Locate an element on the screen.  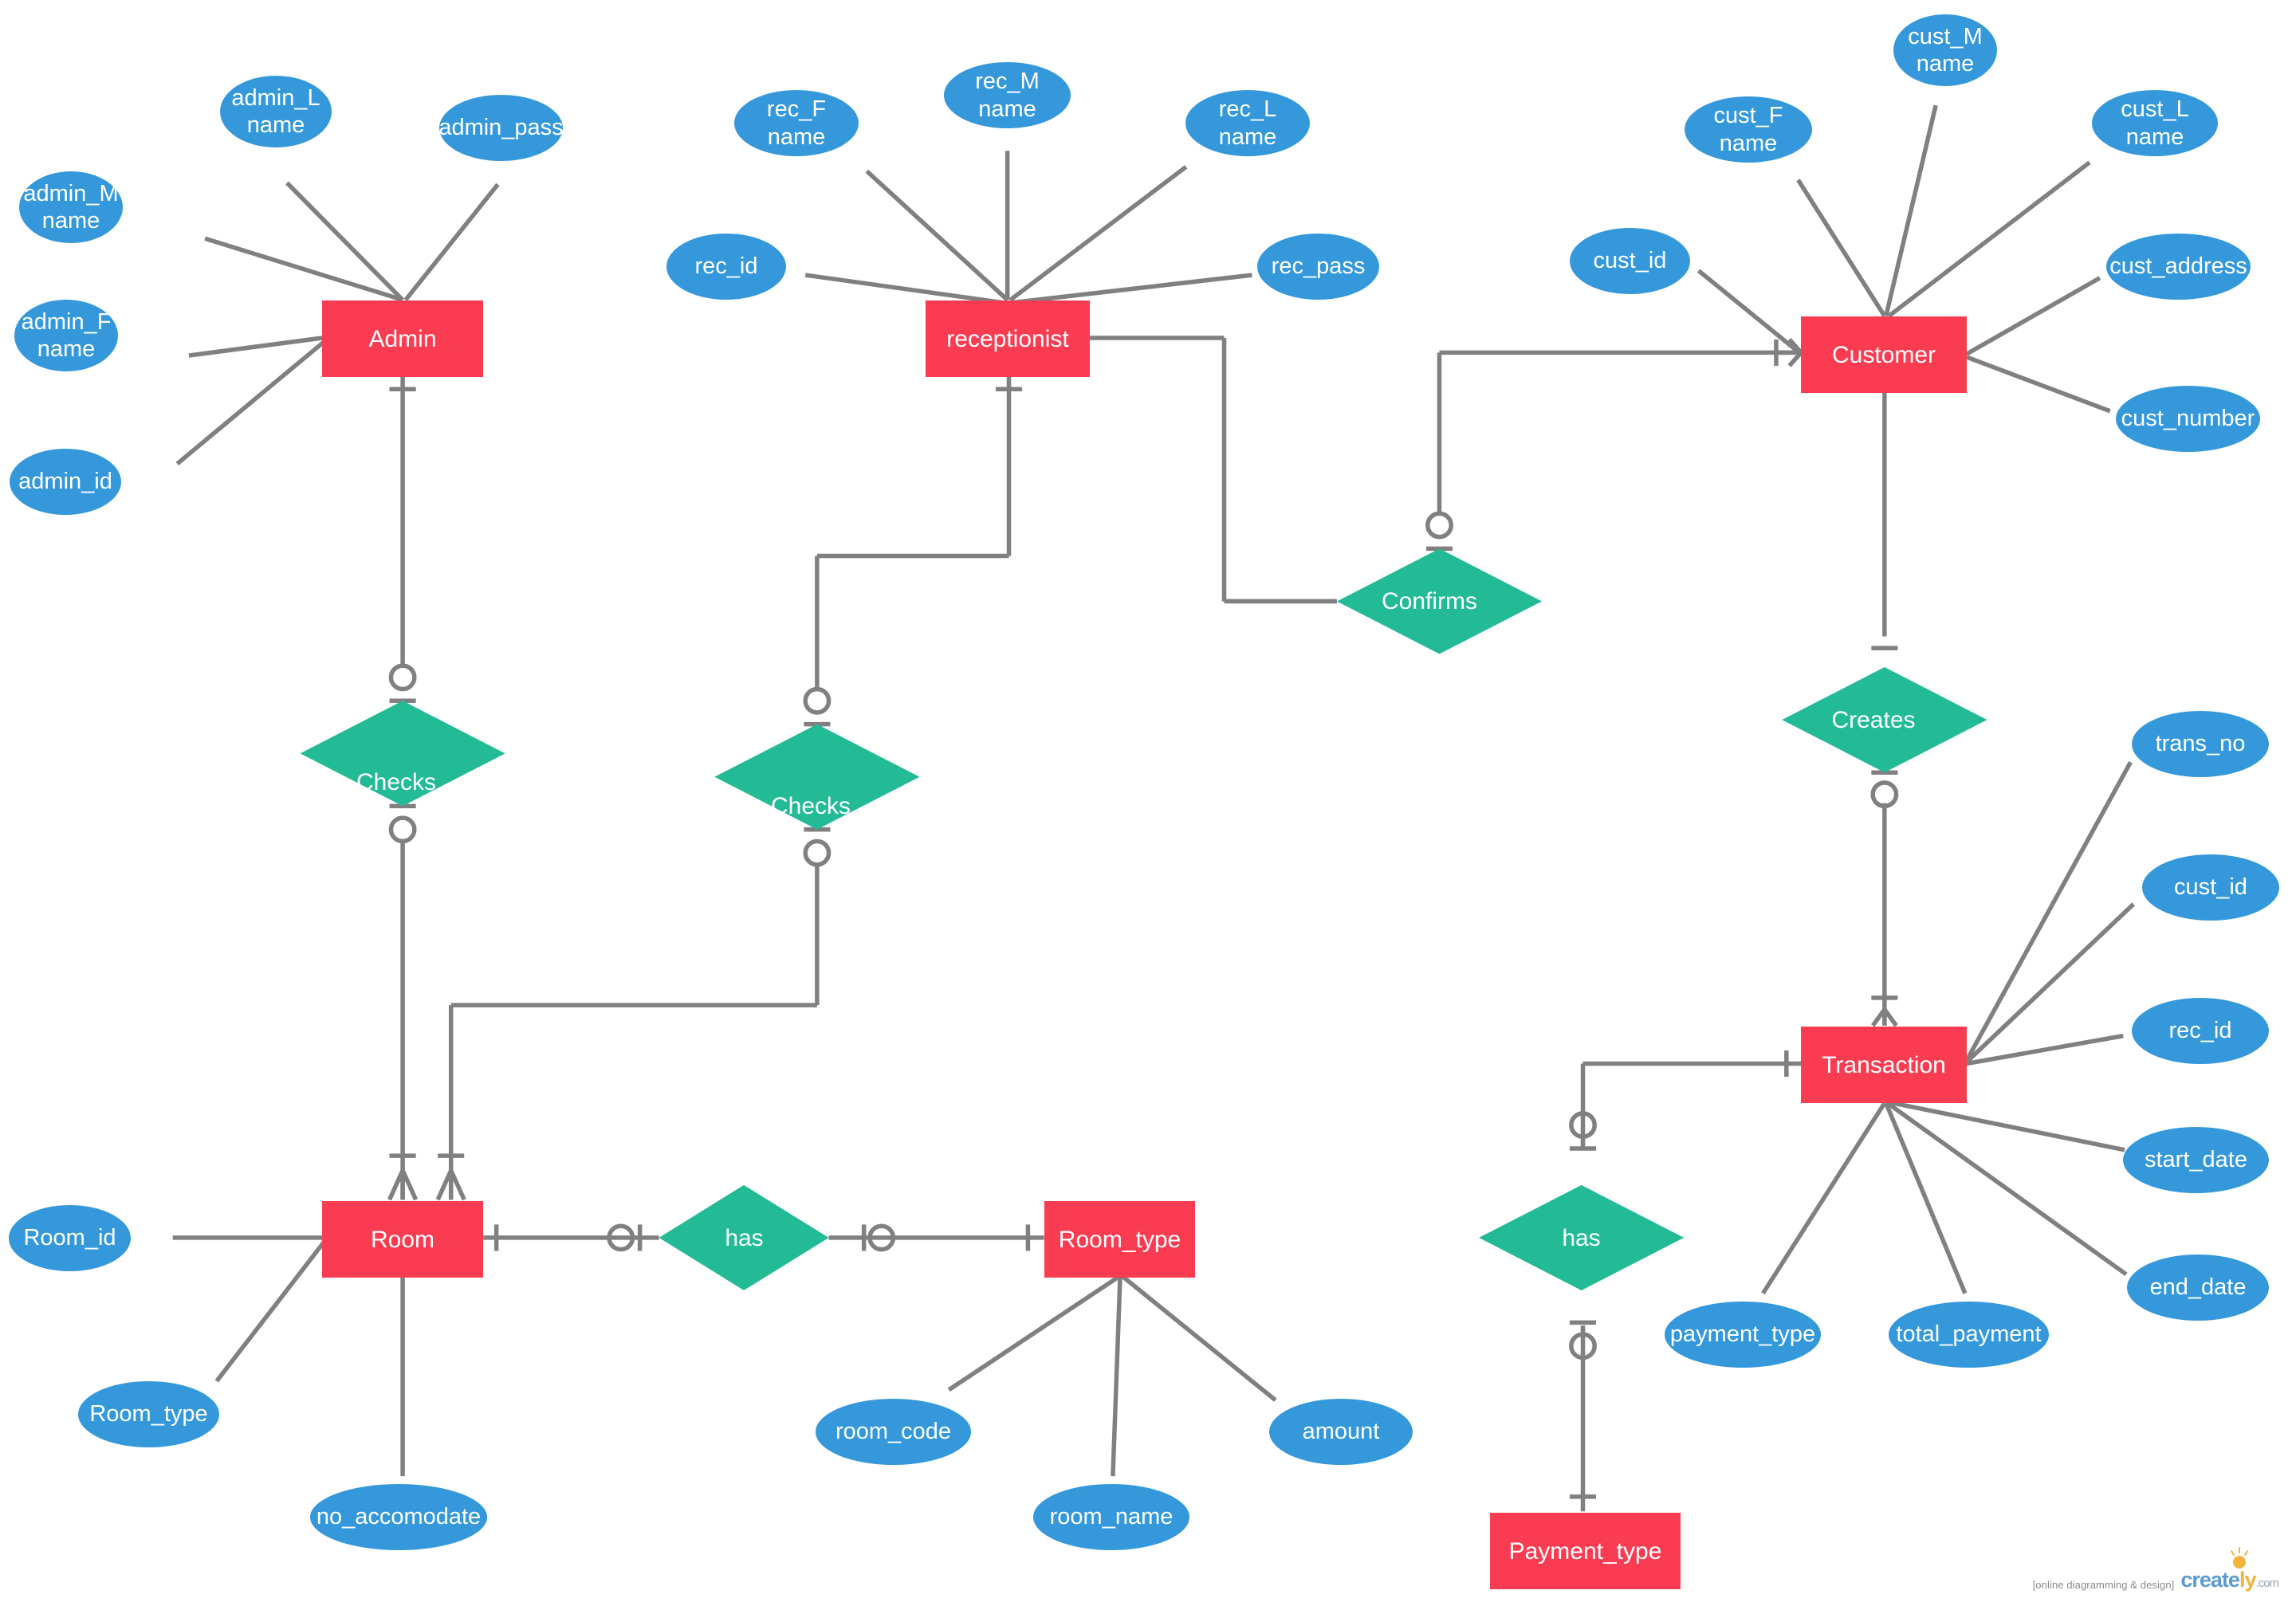
attribute-rec-id: rec_id is located at coordinates (726, 267).